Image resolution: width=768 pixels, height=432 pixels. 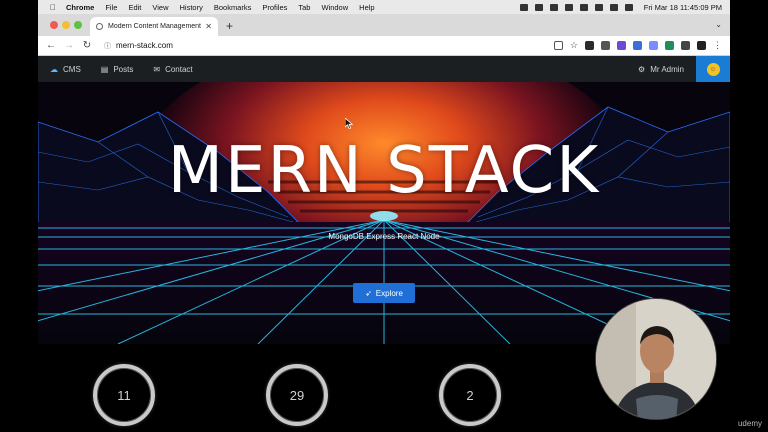 What do you see at coordinates (384, 69) in the screenshot?
I see `site-navbar: ☁ CMS ▤ Posts ✉ Contact ⚙ Mr Admin ☺` at bounding box center [384, 69].